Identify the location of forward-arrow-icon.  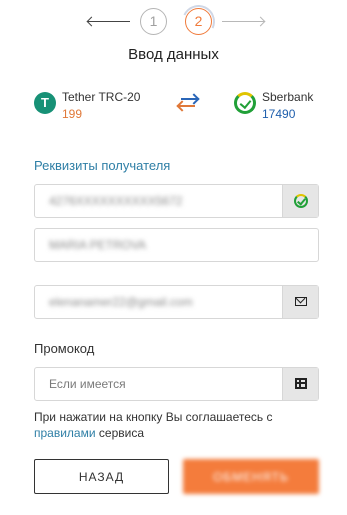
(243, 21).